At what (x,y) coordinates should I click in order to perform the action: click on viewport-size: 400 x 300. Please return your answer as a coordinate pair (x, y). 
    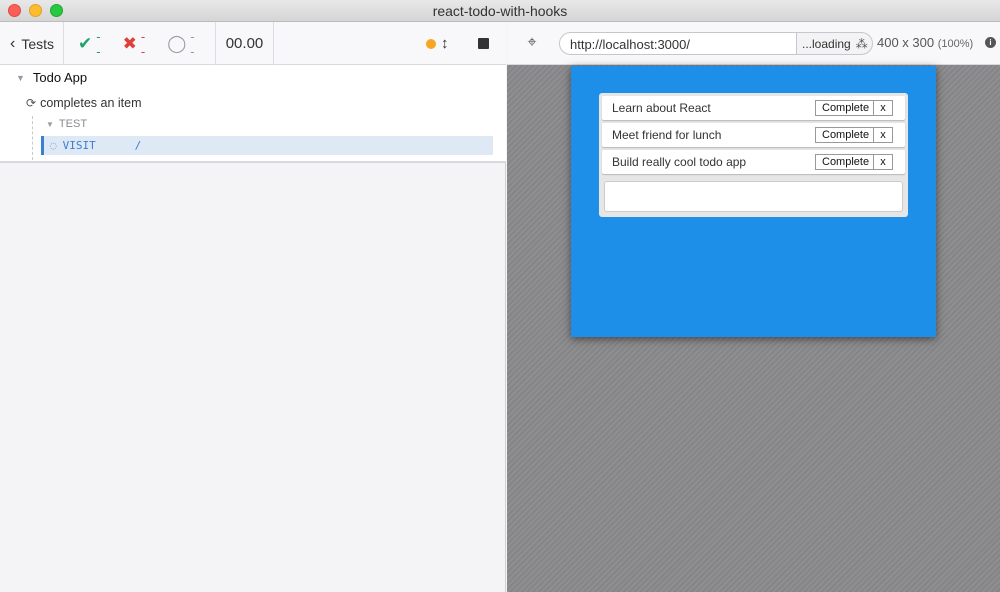
    Looking at the image, I should click on (906, 42).